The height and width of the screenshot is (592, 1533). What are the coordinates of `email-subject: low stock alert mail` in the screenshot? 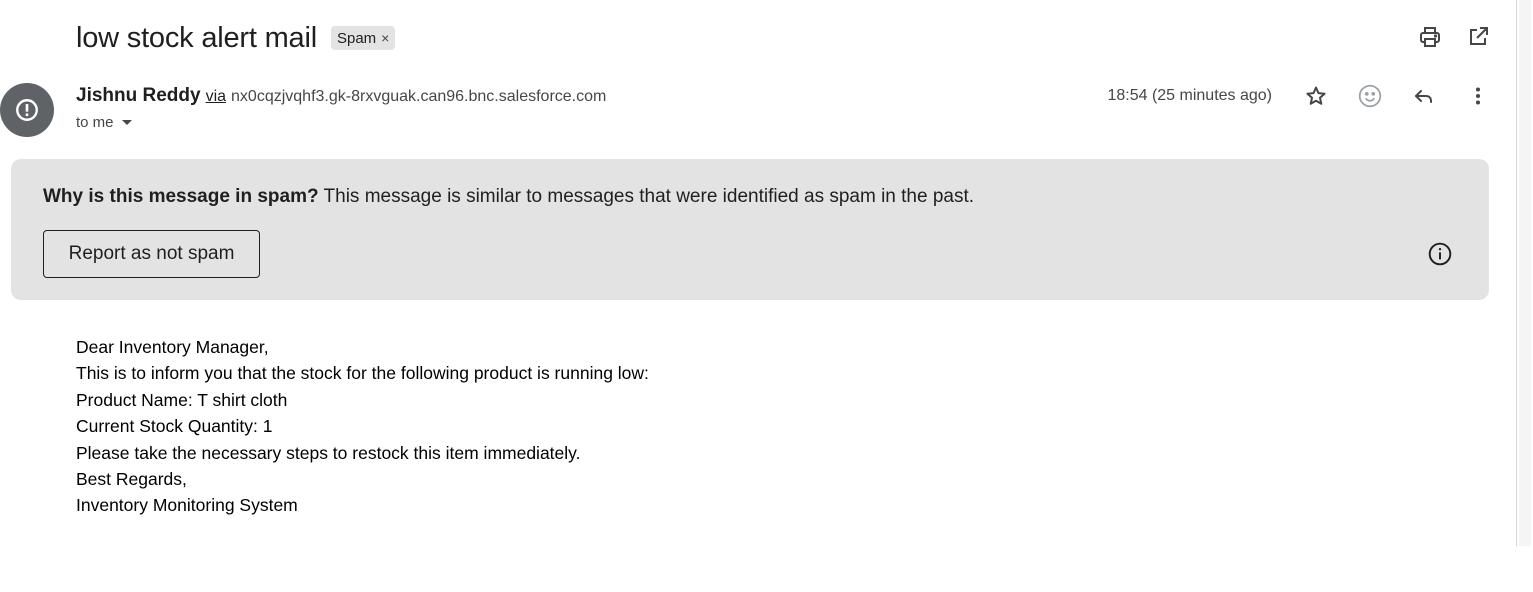 It's located at (196, 38).